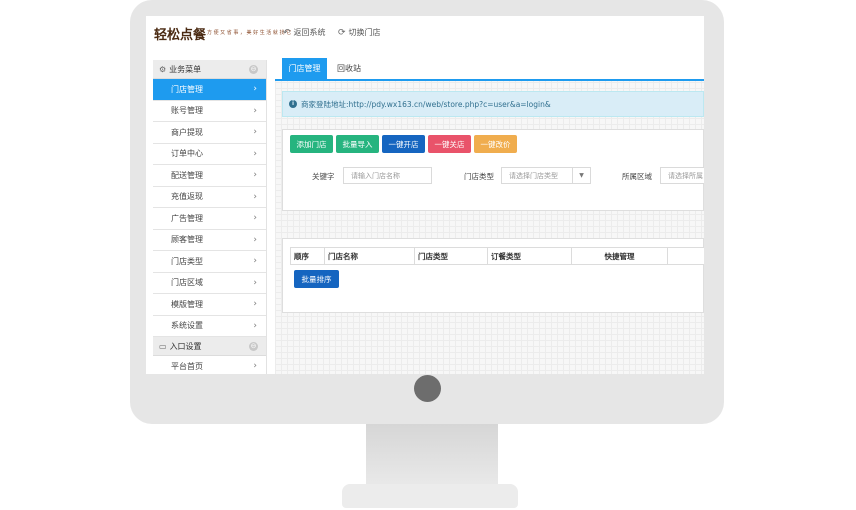 This screenshot has height=510, width=856. Describe the element at coordinates (495, 144) in the screenshot. I see `change-price-button: 一键改价` at that location.